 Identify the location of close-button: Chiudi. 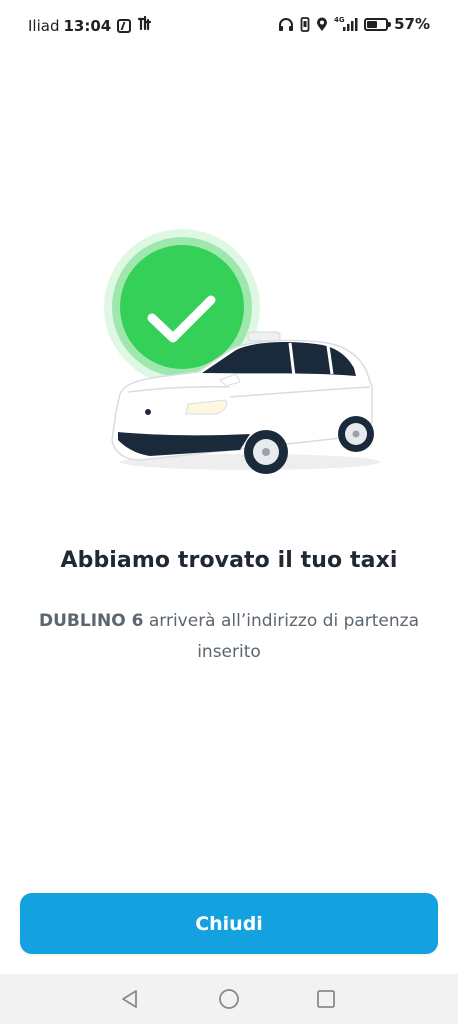
(229, 923).